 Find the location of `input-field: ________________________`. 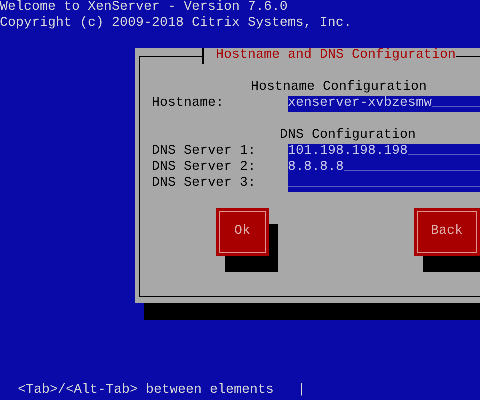

input-field: ________________________ is located at coordinates (384, 184).